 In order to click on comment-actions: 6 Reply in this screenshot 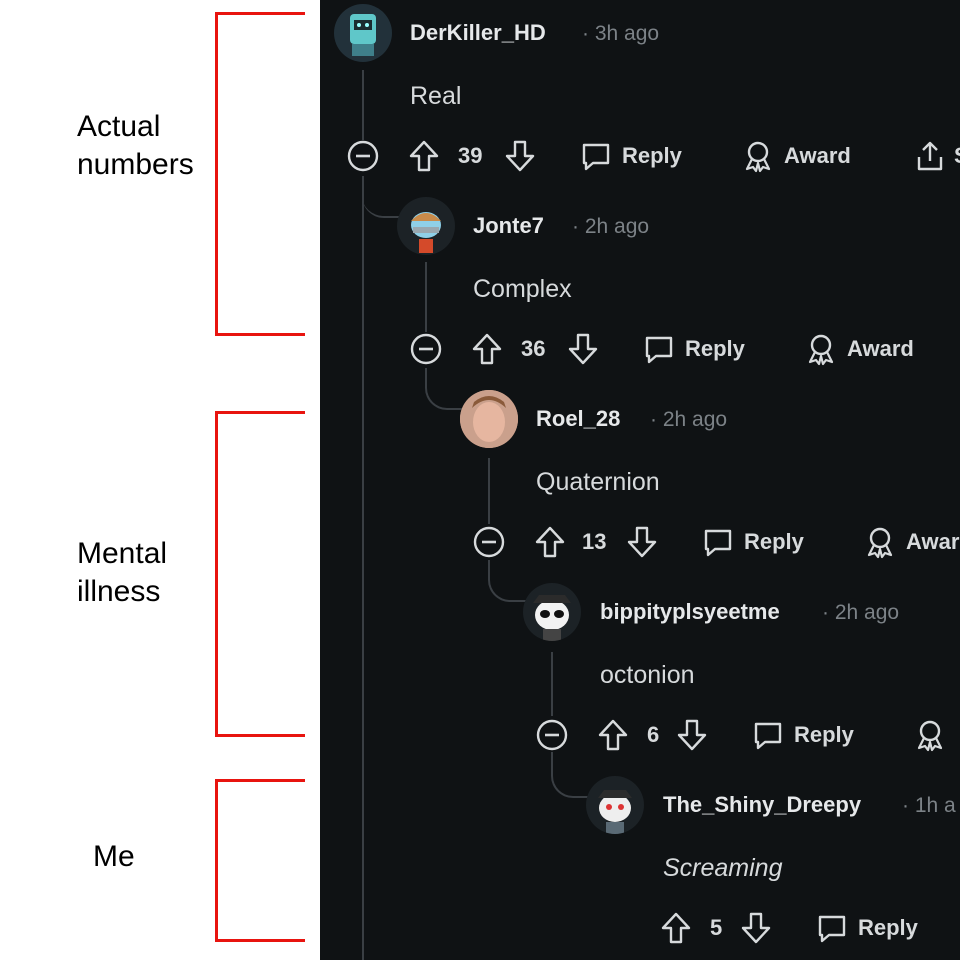, I will do `click(747, 735)`.